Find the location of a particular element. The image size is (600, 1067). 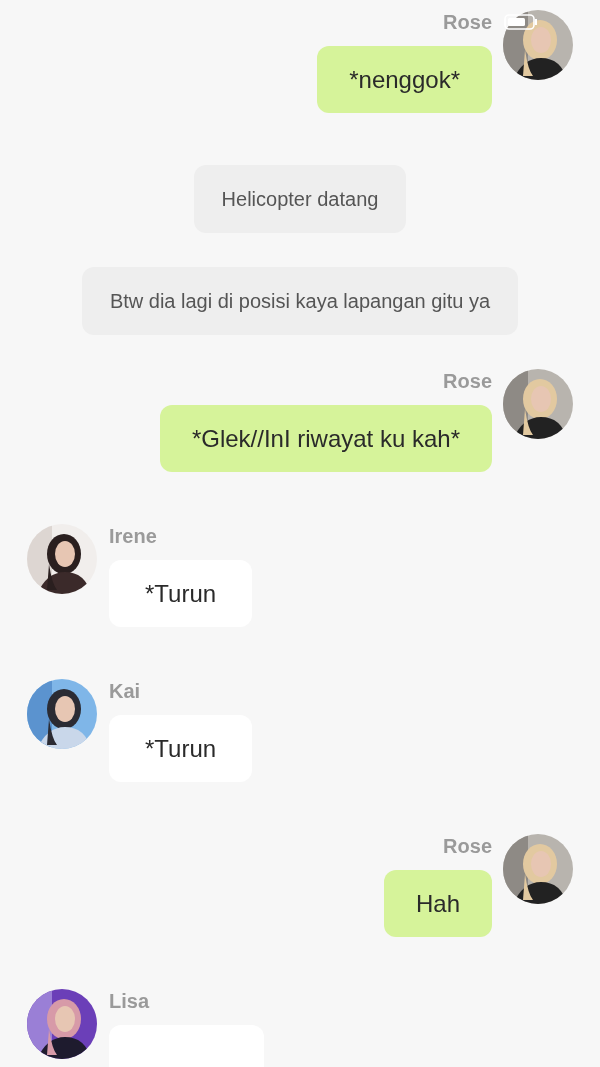

system-message: Helicopter datang is located at coordinates (300, 199).